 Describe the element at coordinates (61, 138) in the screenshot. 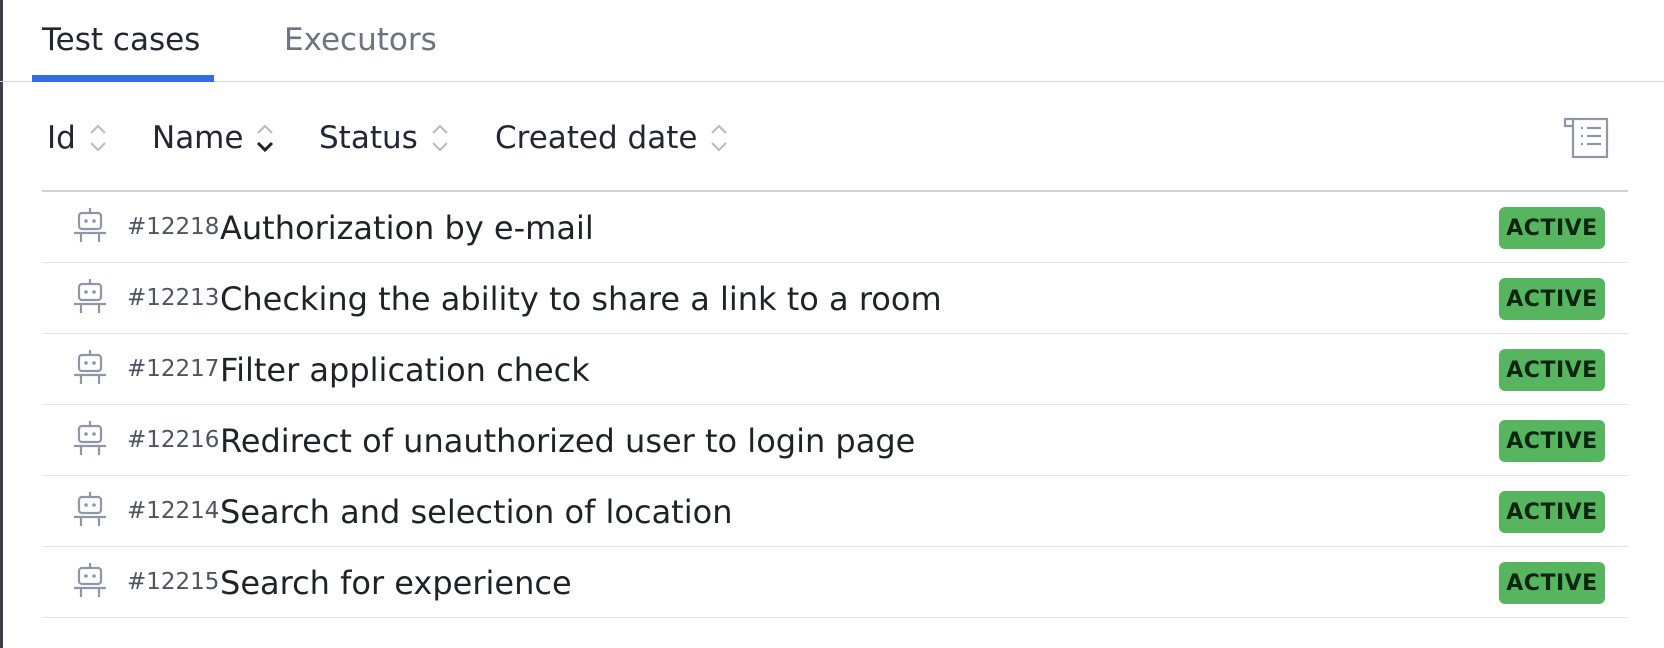

I see `column-label-id: Id` at that location.